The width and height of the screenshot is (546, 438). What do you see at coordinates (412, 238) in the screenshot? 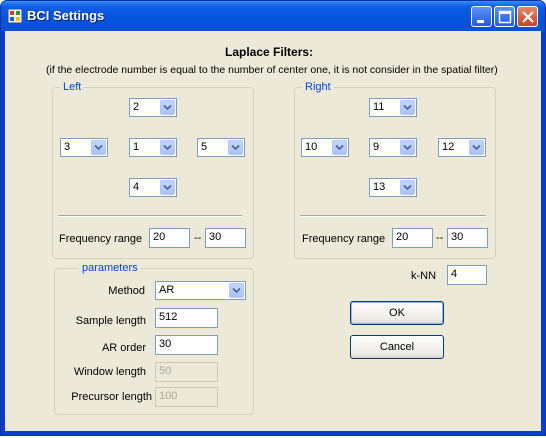
I see `right-frequency-from-input: 20` at bounding box center [412, 238].